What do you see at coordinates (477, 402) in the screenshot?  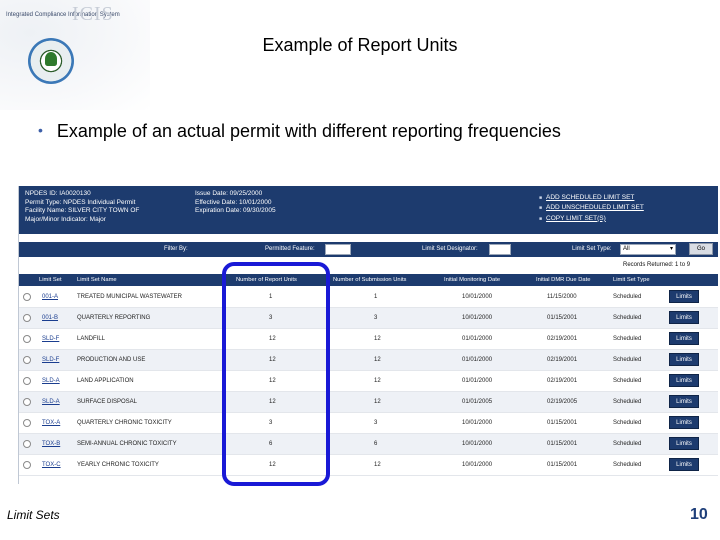 I see `monitoring-date-value: 01/01/2005` at bounding box center [477, 402].